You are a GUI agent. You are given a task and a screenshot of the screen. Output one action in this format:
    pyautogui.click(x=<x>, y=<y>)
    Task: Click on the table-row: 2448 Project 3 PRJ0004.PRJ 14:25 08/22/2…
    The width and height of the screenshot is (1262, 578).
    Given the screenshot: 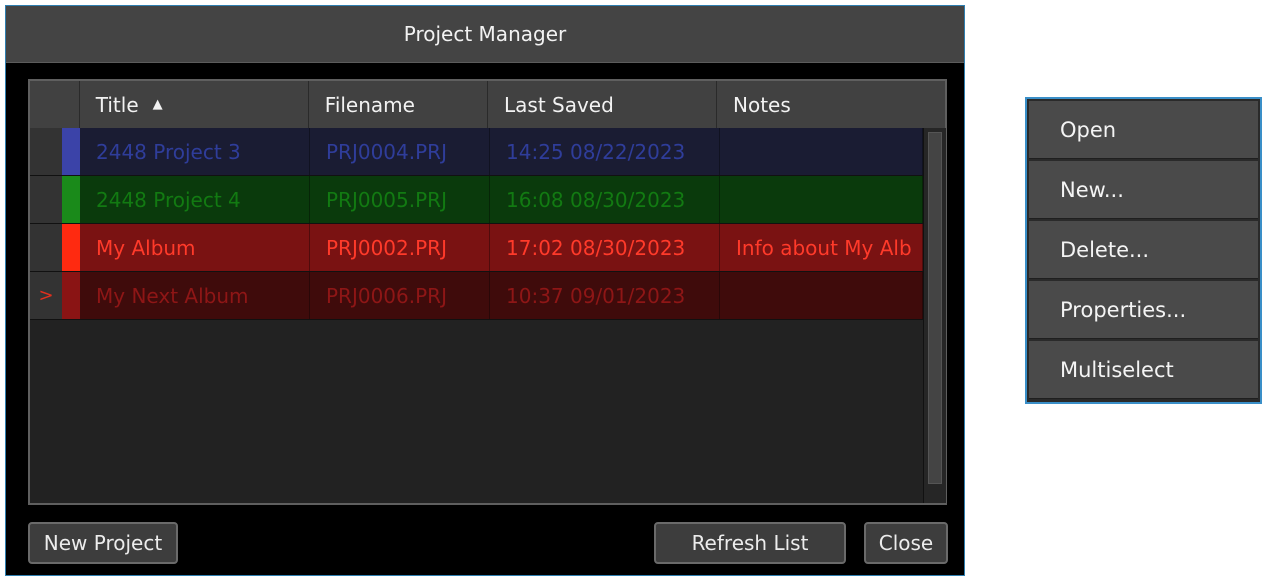 What is the action you would take?
    pyautogui.click(x=476, y=152)
    